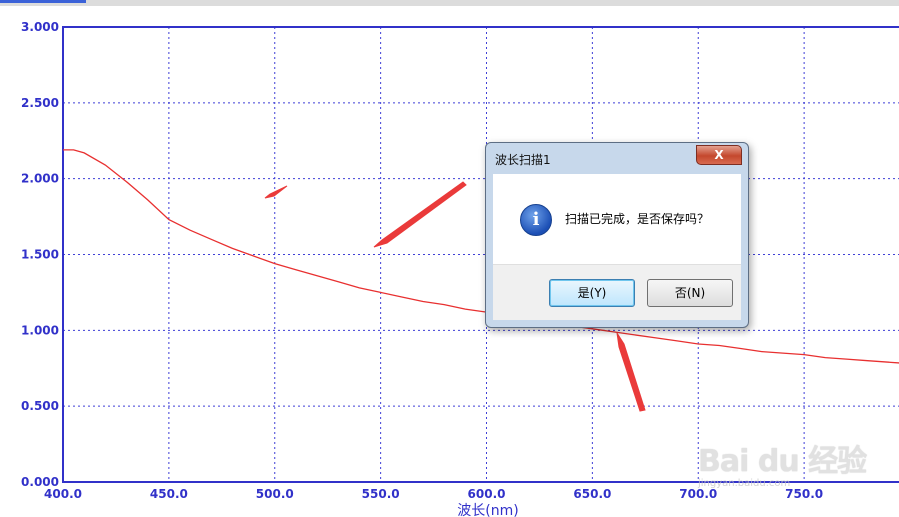 The height and width of the screenshot is (517, 899). I want to click on dialog-body: i 扫描已完成，是否保存吗？ 是(Y) 否(N), so click(617, 247).